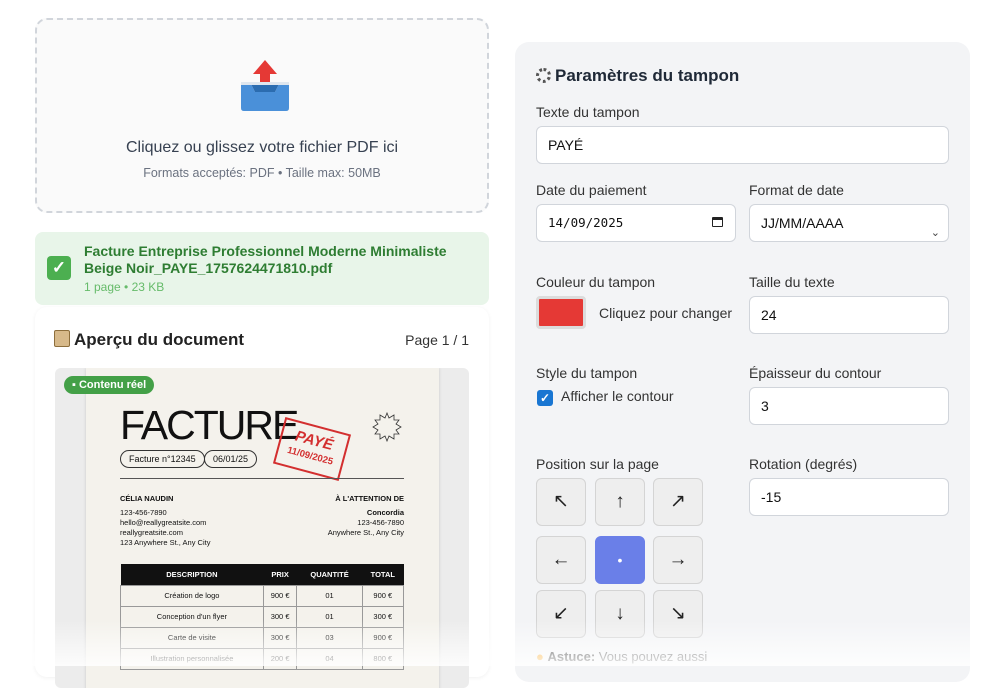 Image resolution: width=1005 pixels, height=688 pixels. Describe the element at coordinates (678, 502) in the screenshot. I see `position-top-right: ↗` at that location.